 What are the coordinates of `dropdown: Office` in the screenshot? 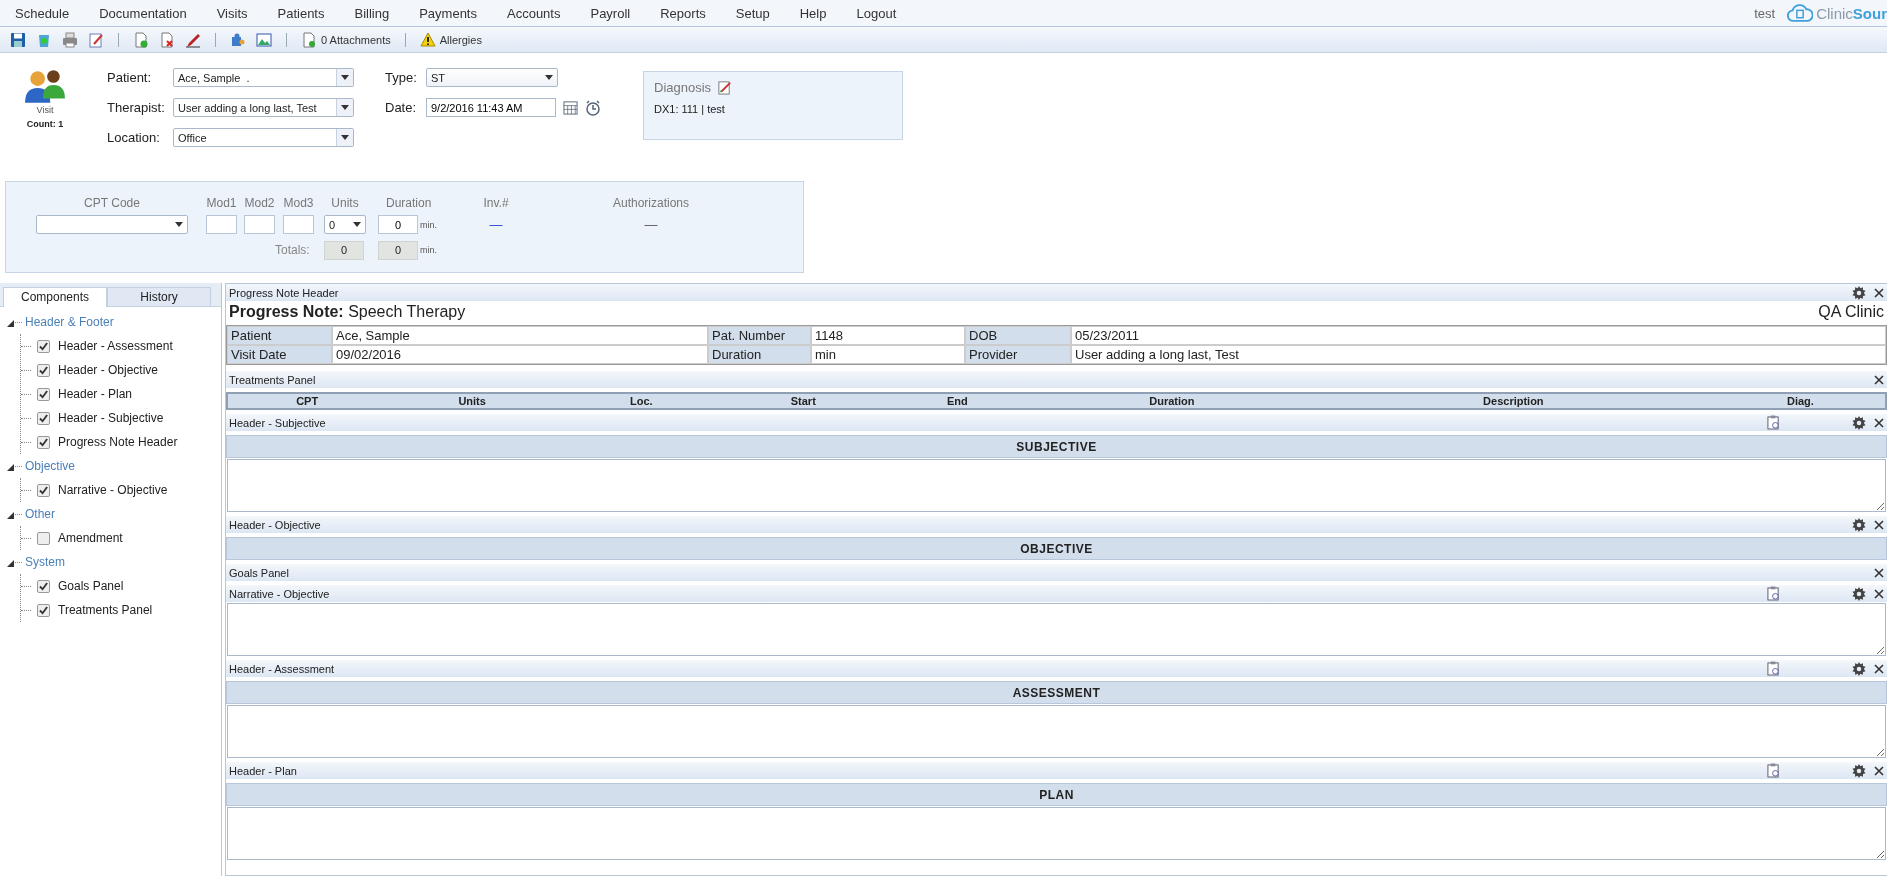 It's located at (263, 137).